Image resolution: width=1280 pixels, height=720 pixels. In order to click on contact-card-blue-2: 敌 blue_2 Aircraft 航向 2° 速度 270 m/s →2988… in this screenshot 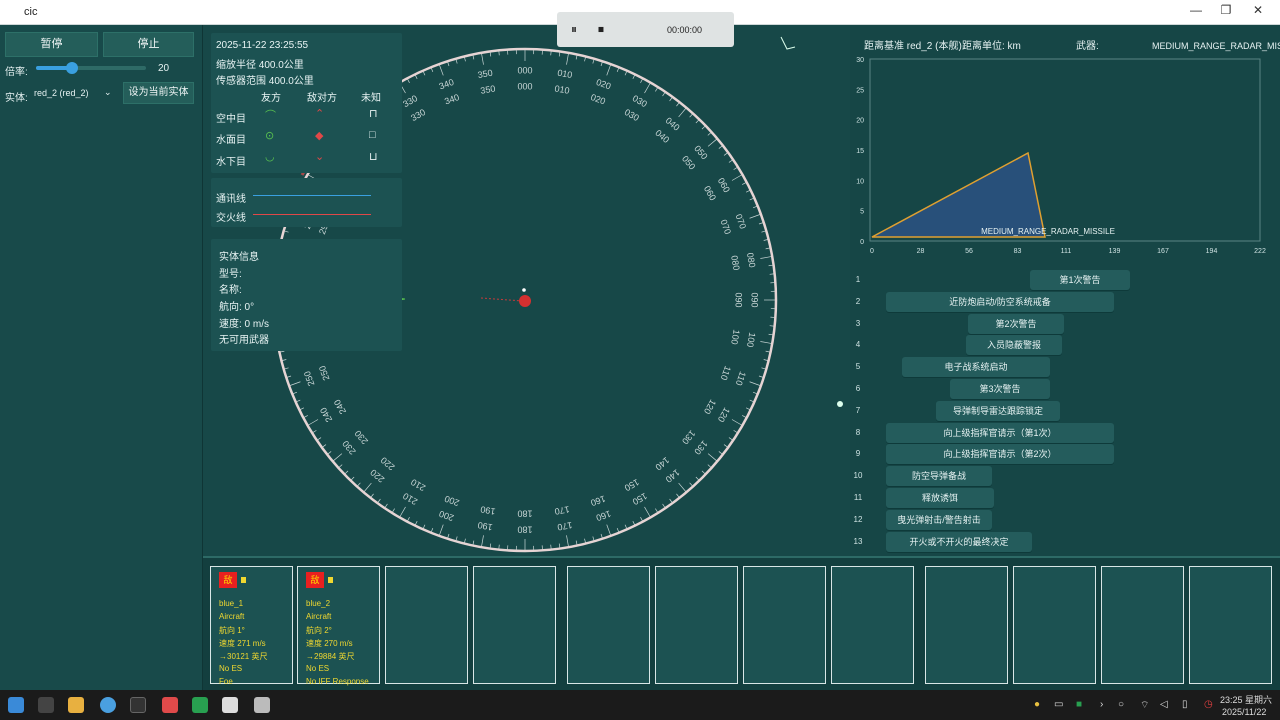, I will do `click(338, 626)`.